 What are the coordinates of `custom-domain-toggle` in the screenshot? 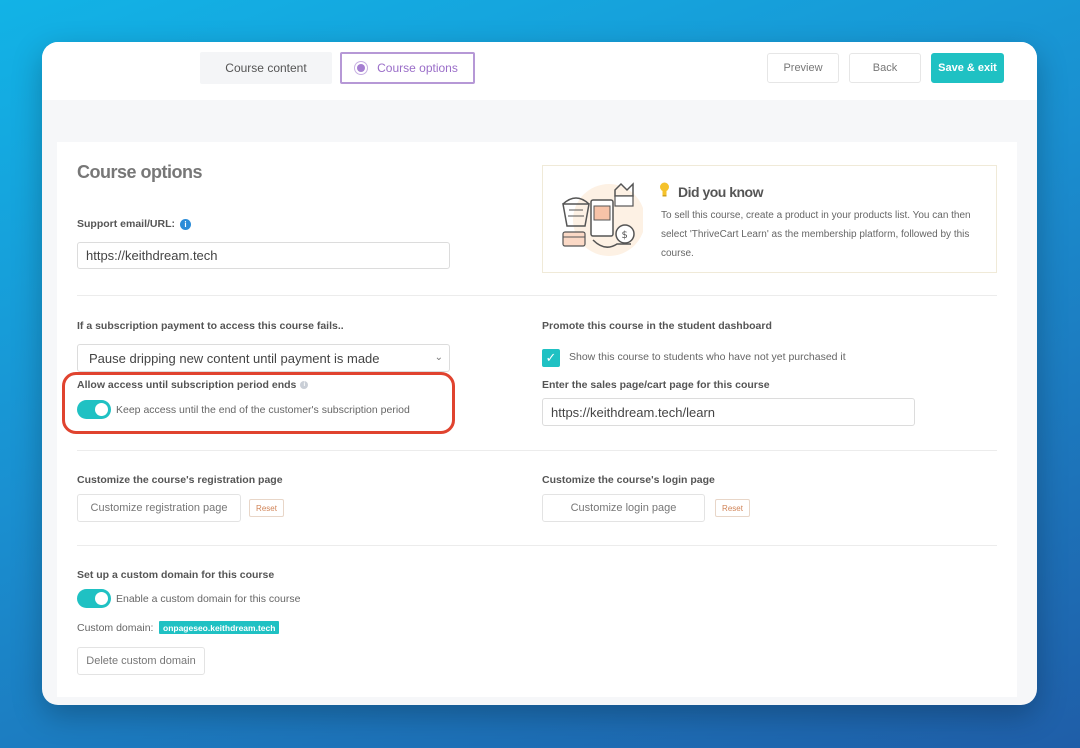 It's located at (94, 598).